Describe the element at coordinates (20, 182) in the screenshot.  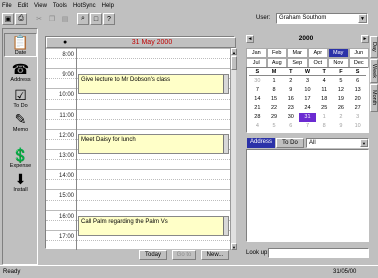
I see `launch-install-button: ⬇ Install` at that location.